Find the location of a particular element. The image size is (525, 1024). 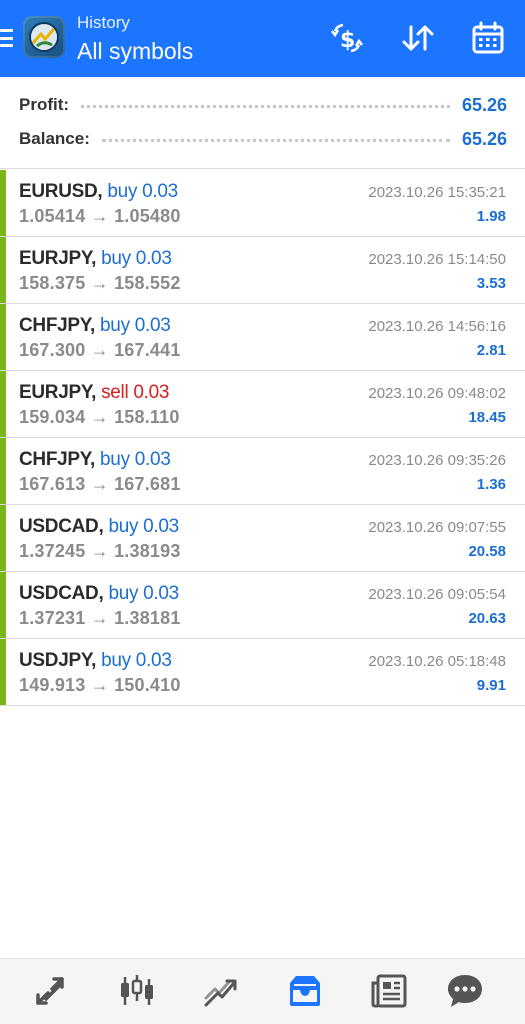

deal-time: 2023.10.26 15:35:21 is located at coordinates (437, 192).